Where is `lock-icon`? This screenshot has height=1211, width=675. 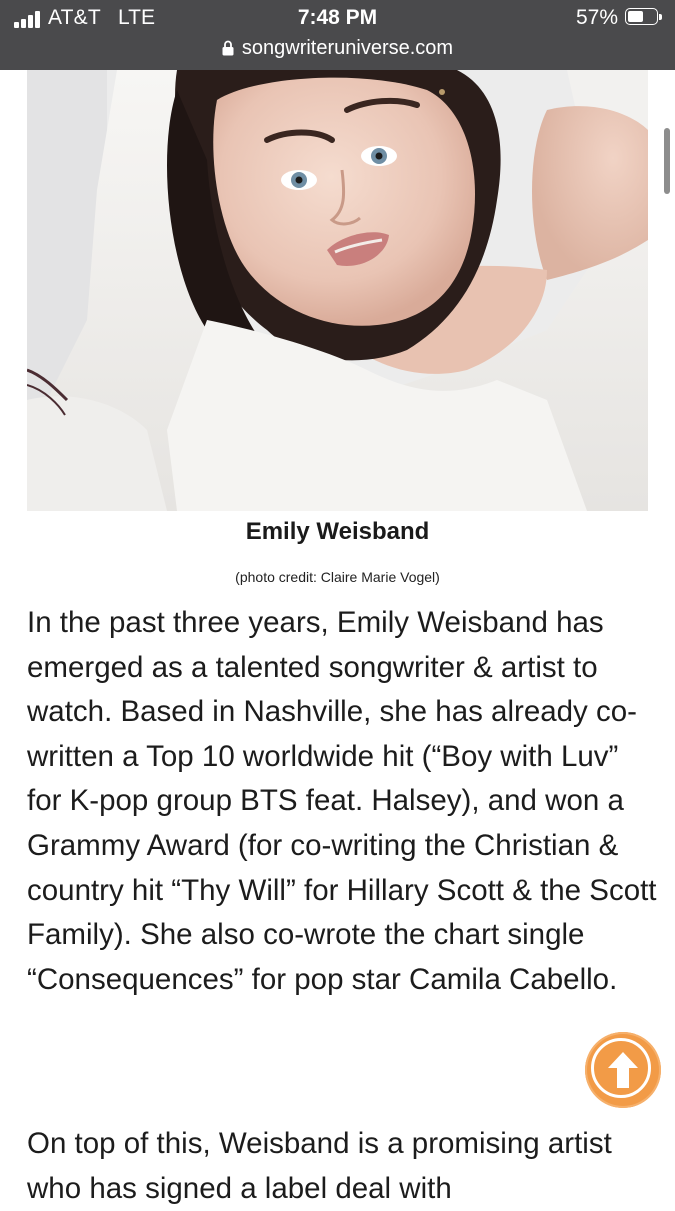 lock-icon is located at coordinates (228, 50).